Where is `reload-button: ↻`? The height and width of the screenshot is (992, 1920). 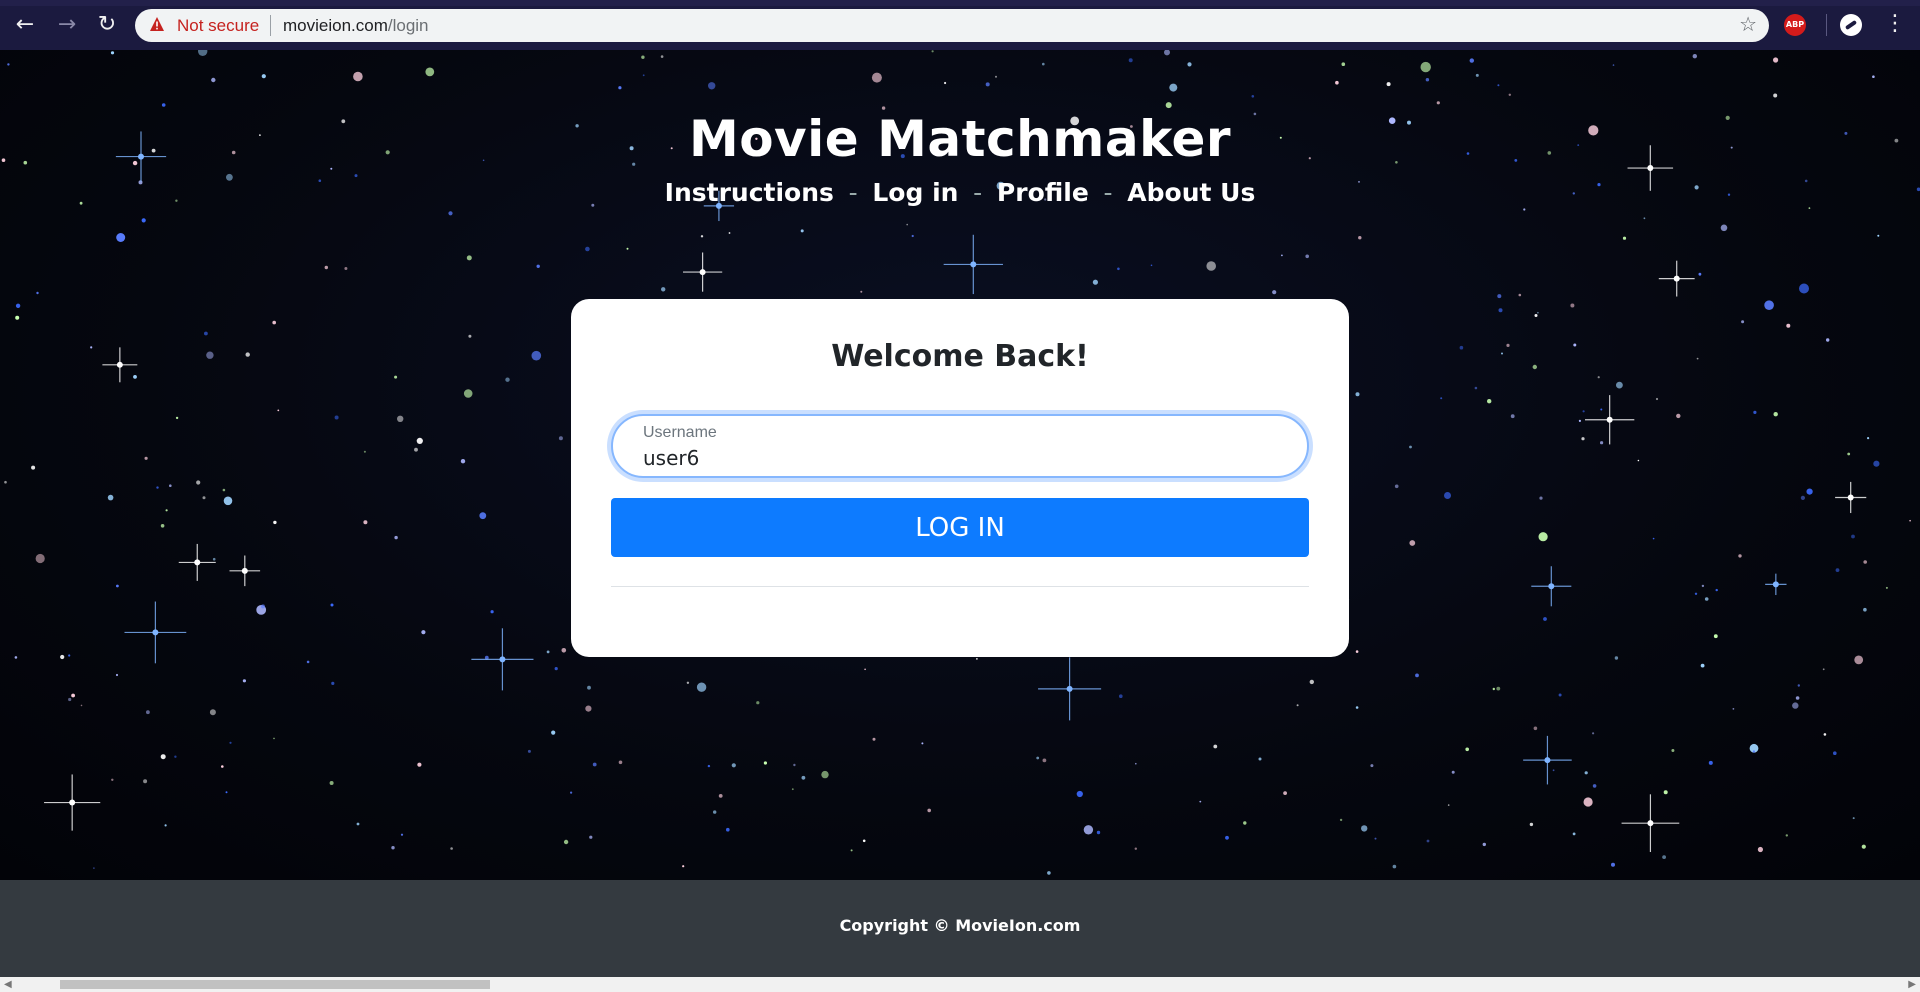
reload-button: ↻ is located at coordinates (107, 25).